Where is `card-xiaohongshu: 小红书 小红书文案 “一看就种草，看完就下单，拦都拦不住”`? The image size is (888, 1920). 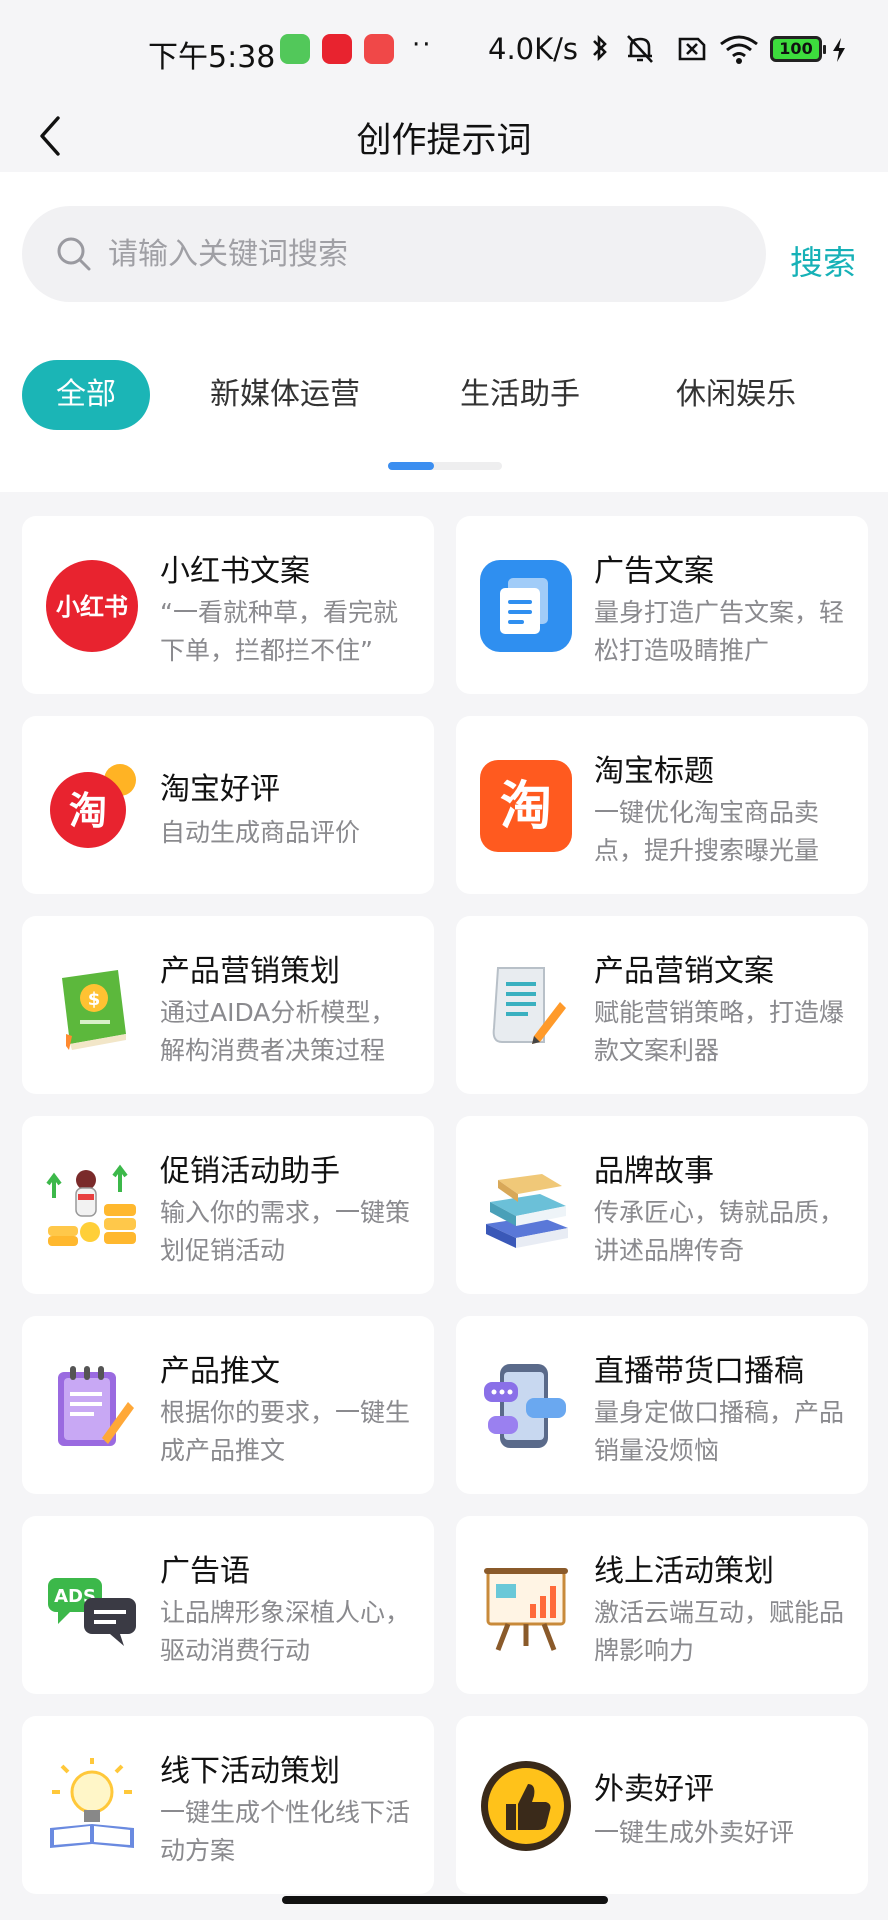 card-xiaohongshu: 小红书 小红书文案 “一看就种草，看完就下单，拦都拦不住” is located at coordinates (228, 605).